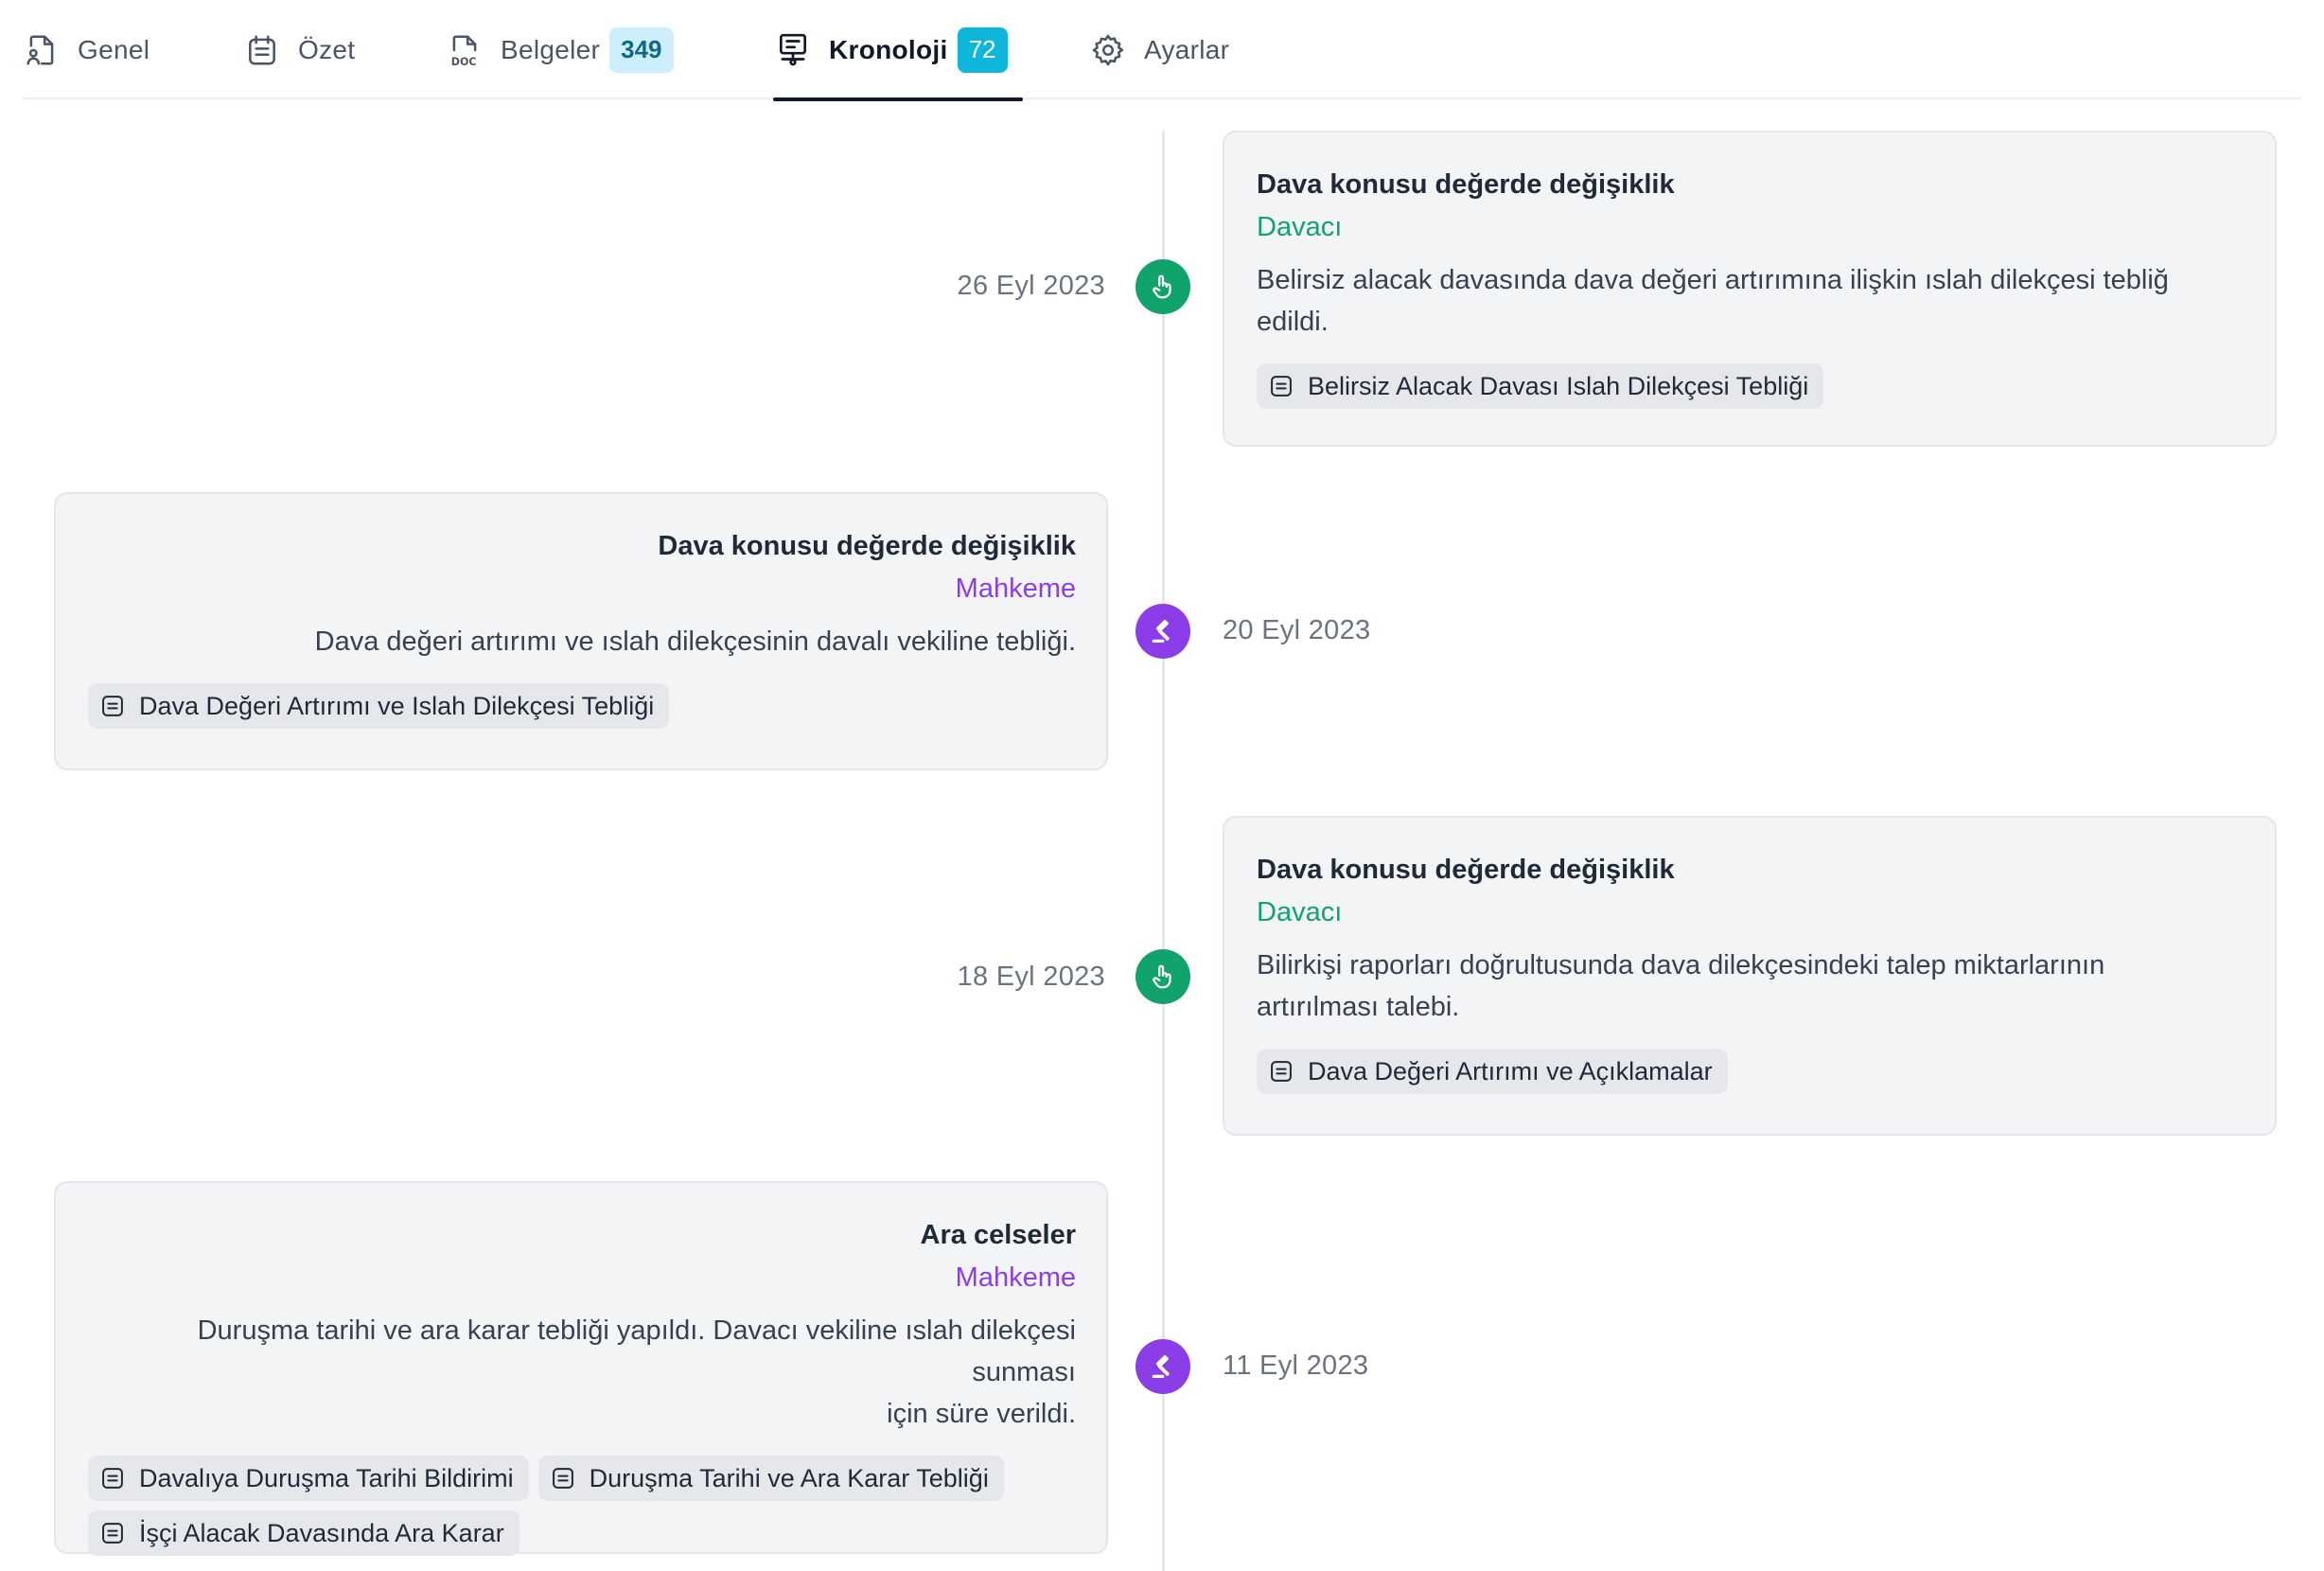 The image size is (2324, 1571). I want to click on document-chip-label: İşçi Alacak Davasında Ara Karar, so click(321, 1533).